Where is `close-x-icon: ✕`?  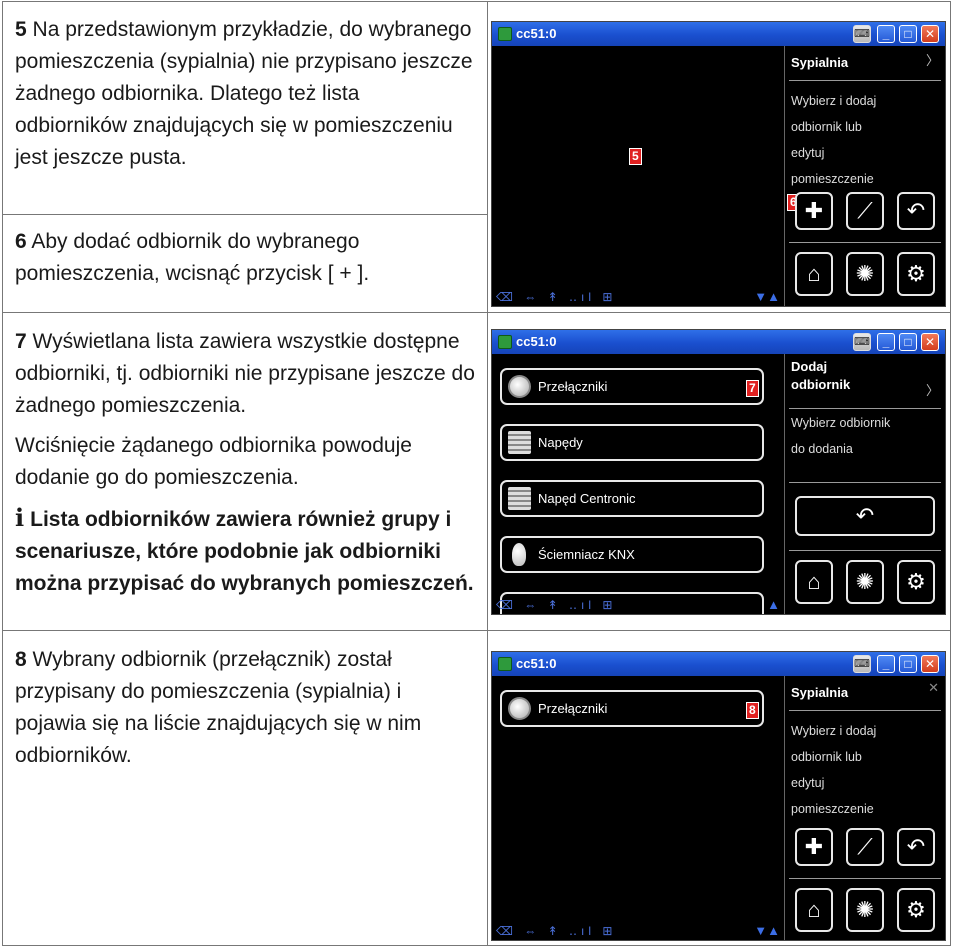
close-x-icon: ✕ is located at coordinates (933, 688).